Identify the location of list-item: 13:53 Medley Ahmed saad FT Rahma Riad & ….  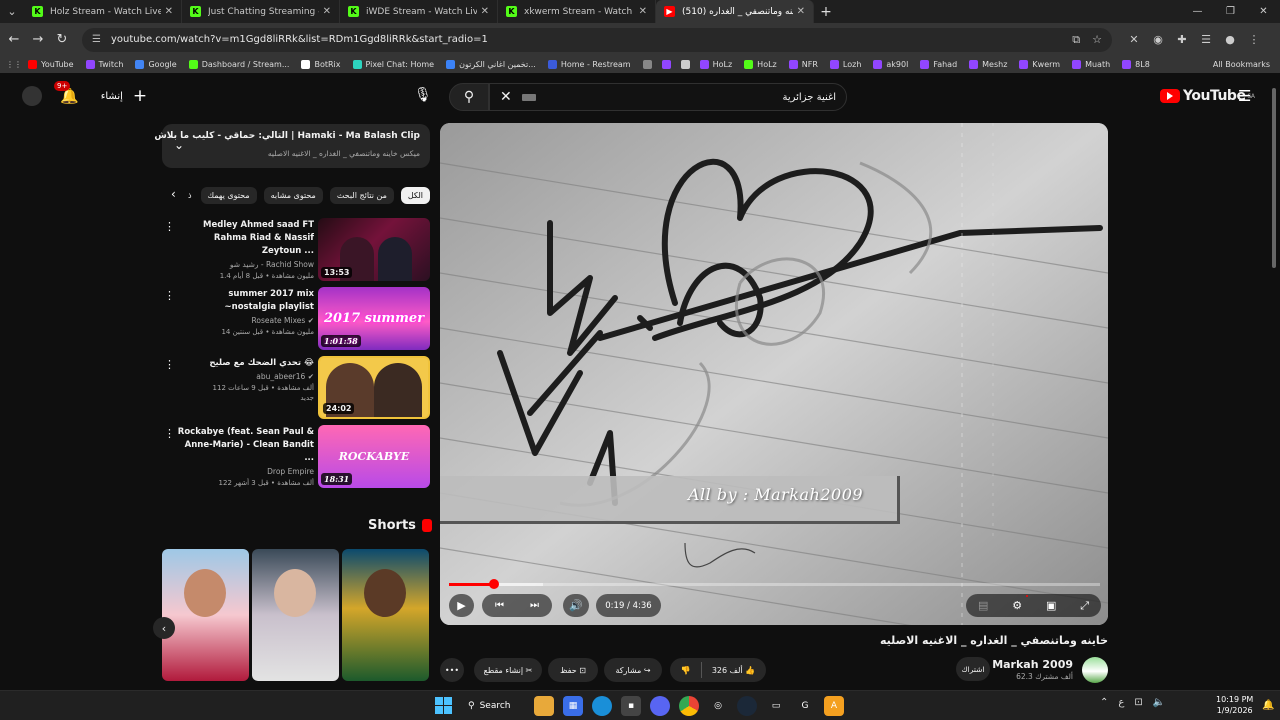
(296, 250).